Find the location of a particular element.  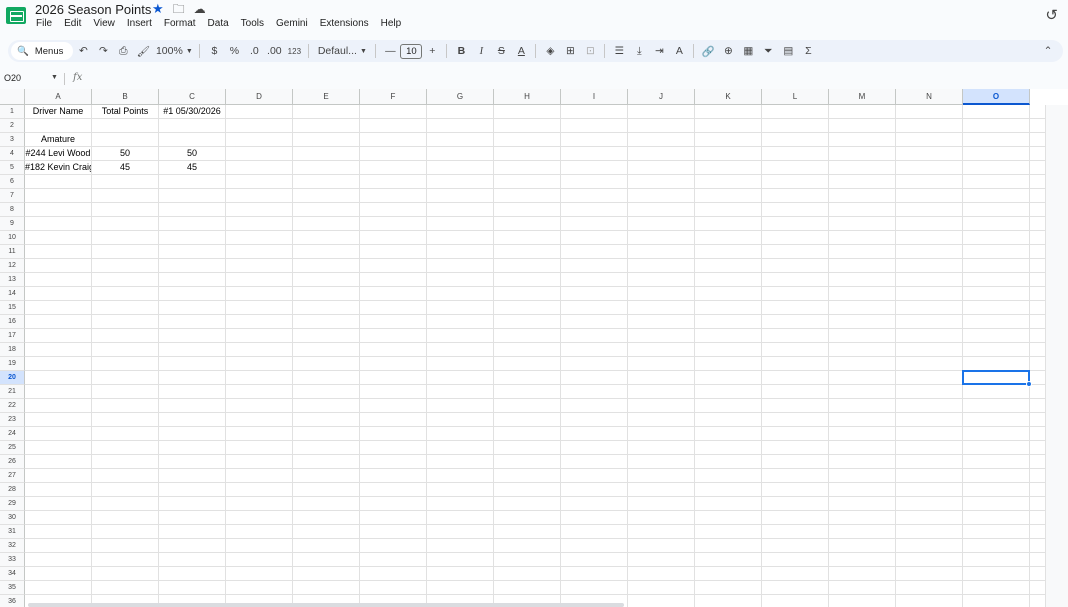

star-icon: ★ is located at coordinates (158, 9).